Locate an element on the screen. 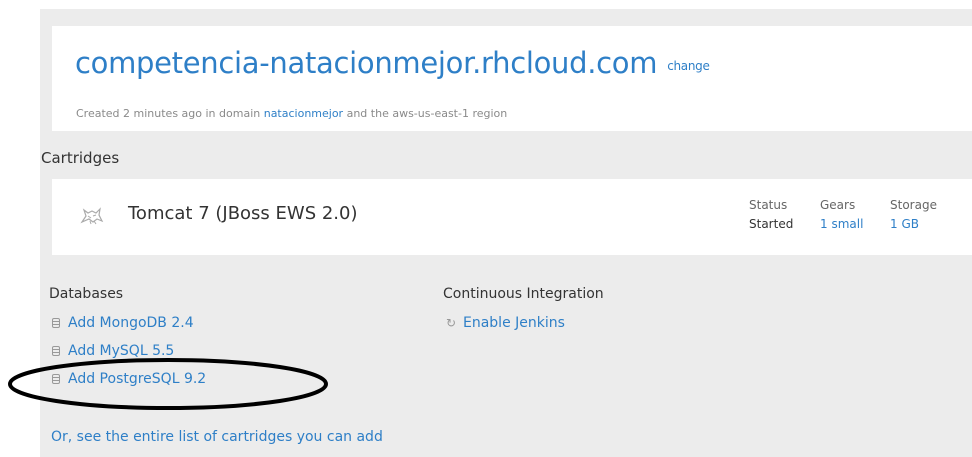 The image size is (972, 457). status-label: Status is located at coordinates (768, 205).